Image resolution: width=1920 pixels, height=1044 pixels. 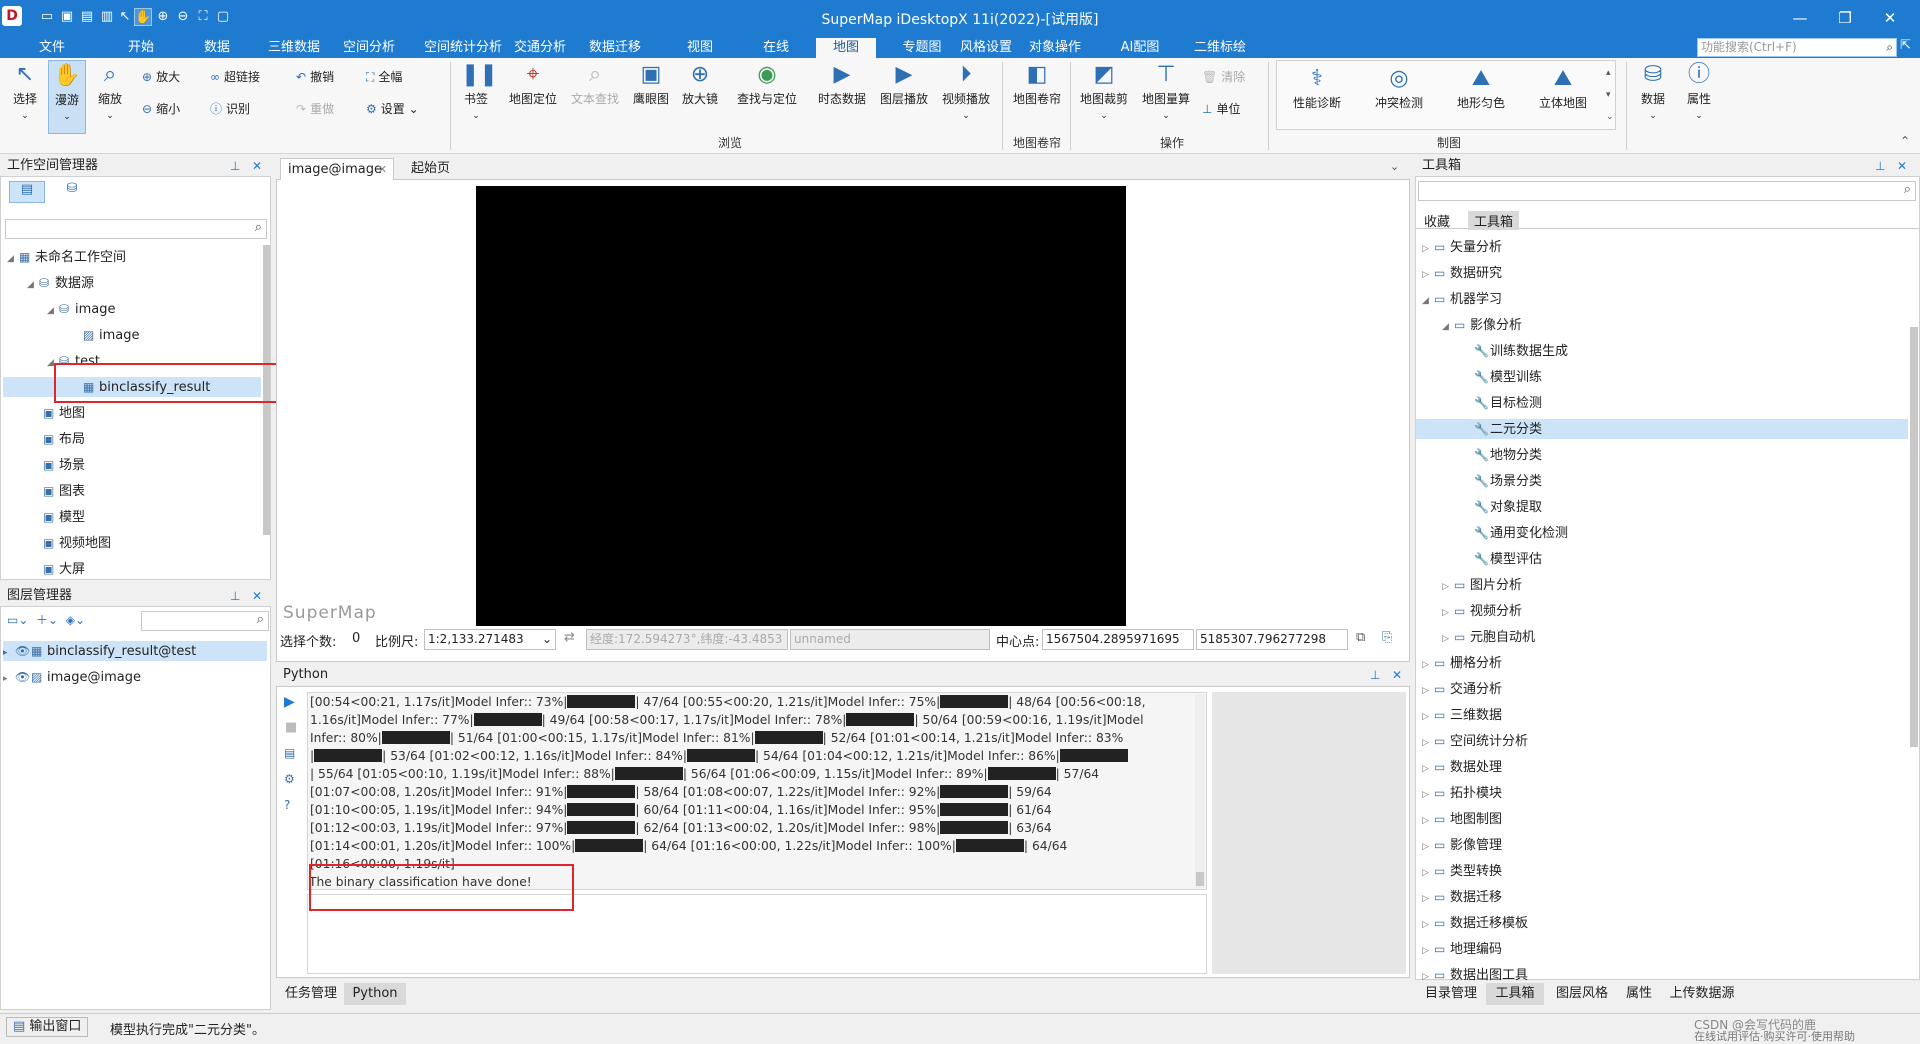 I want to click on perf-diagnosis-button: ⚕ 性能诊断, so click(x=1317, y=87).